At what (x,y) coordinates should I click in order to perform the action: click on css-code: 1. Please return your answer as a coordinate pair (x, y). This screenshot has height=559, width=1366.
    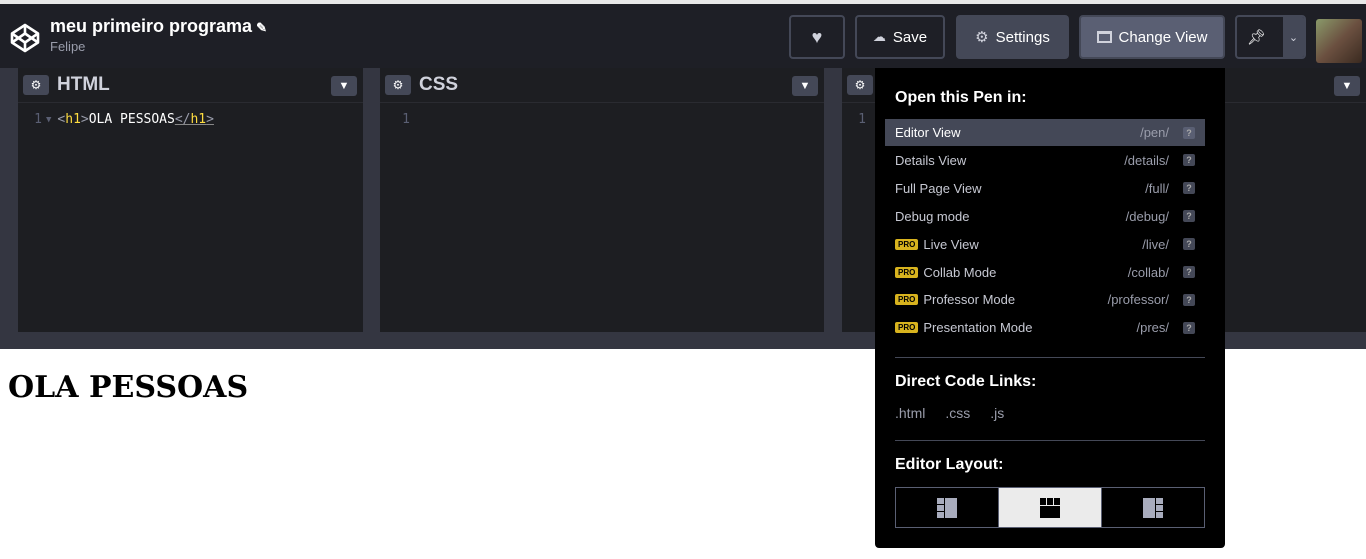
    Looking at the image, I should click on (602, 115).